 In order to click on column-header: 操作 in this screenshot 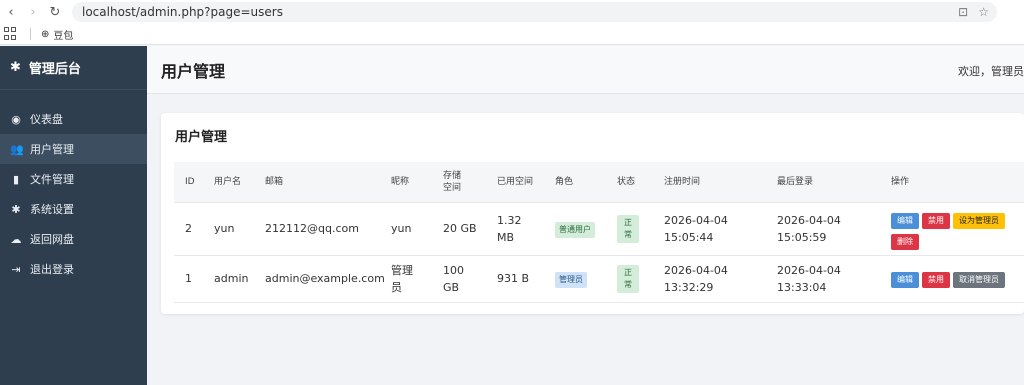, I will do `click(900, 181)`.